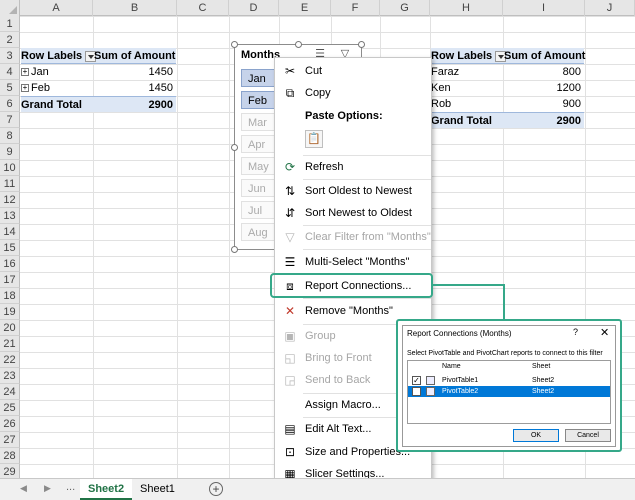  What do you see at coordinates (536, 435) in the screenshot?
I see `ok-button: OK` at bounding box center [536, 435].